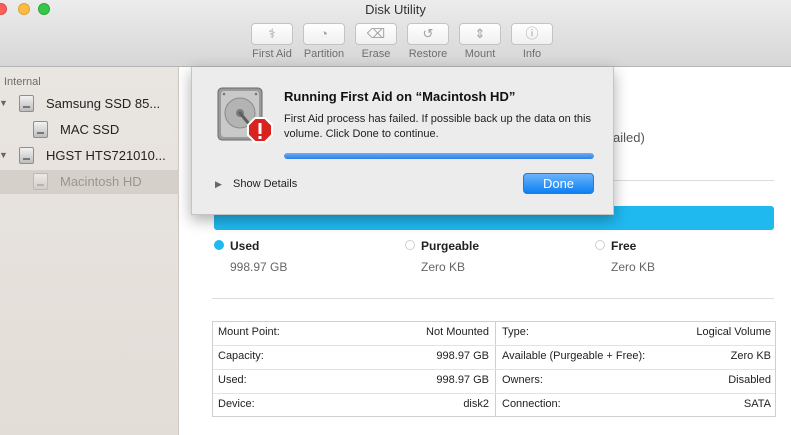 The width and height of the screenshot is (791, 435). Describe the element at coordinates (272, 34) in the screenshot. I see `stethoscope-icon: ⚕` at that location.